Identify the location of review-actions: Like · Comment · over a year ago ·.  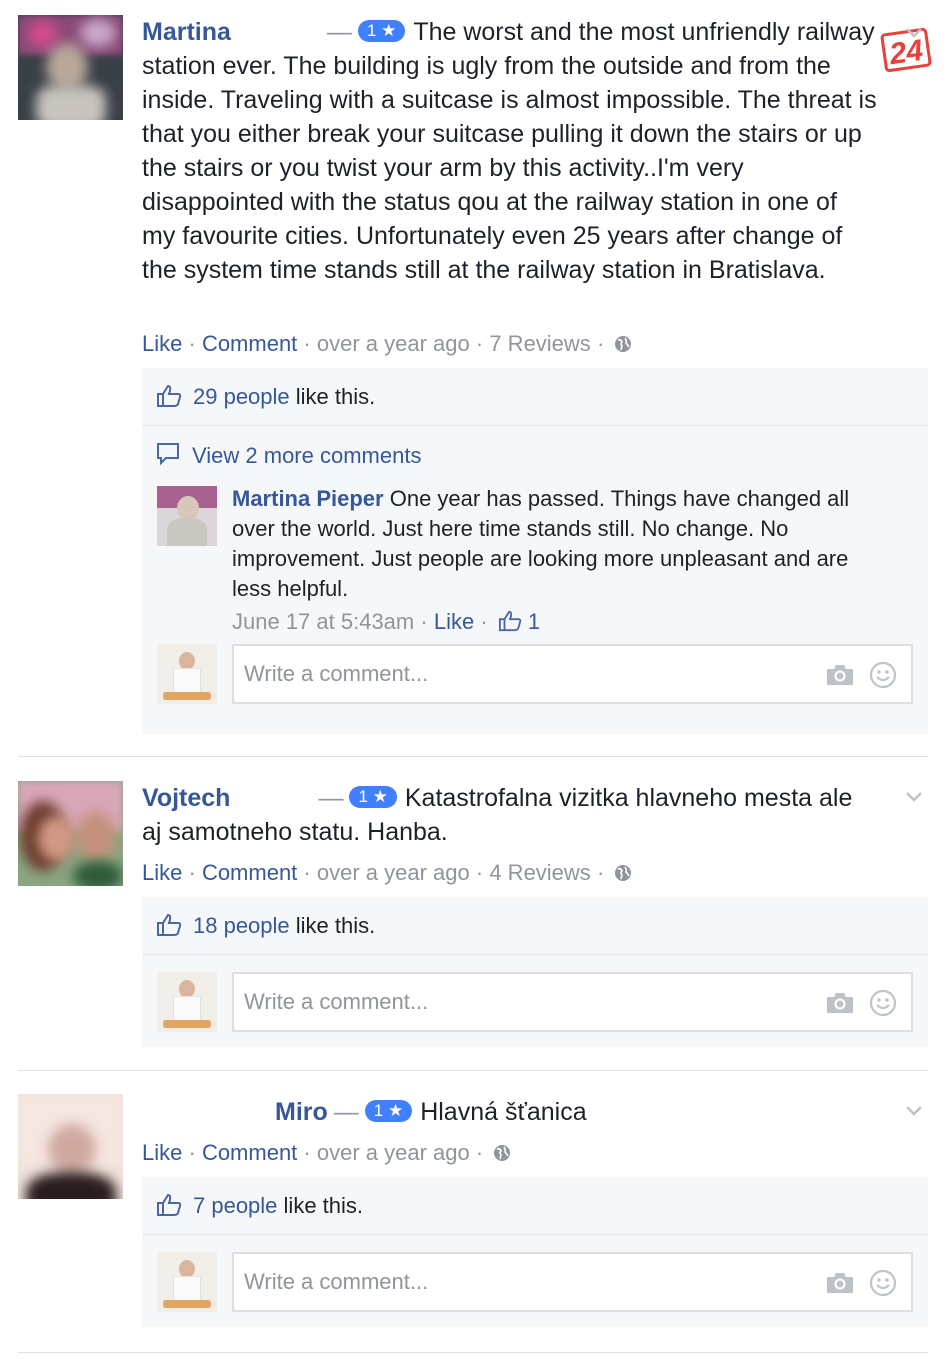
(326, 1153).